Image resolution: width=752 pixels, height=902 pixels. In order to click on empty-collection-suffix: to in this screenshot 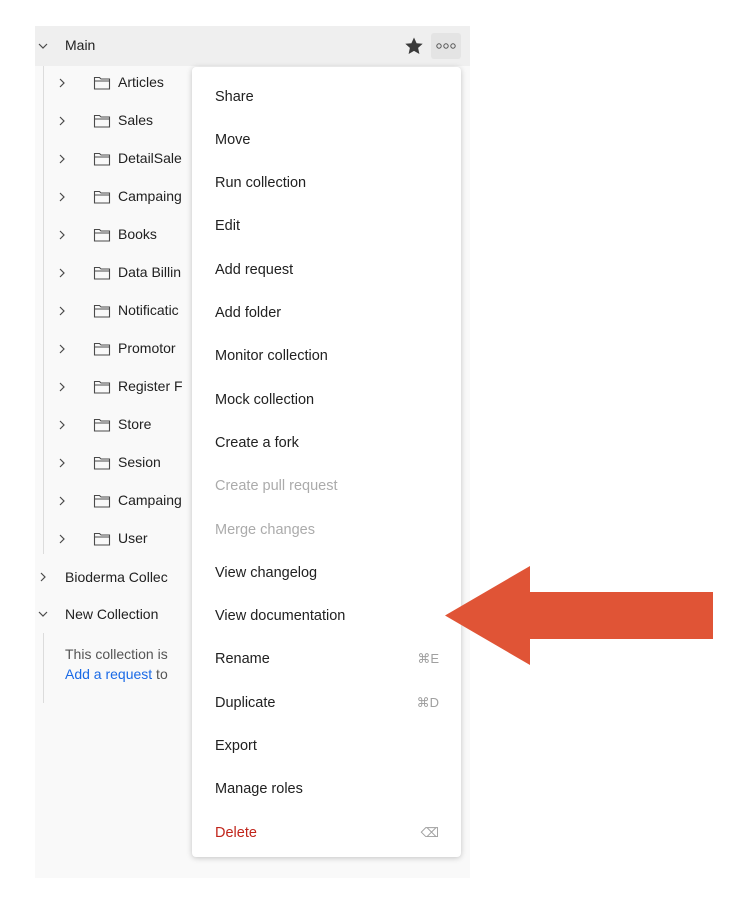, I will do `click(160, 674)`.